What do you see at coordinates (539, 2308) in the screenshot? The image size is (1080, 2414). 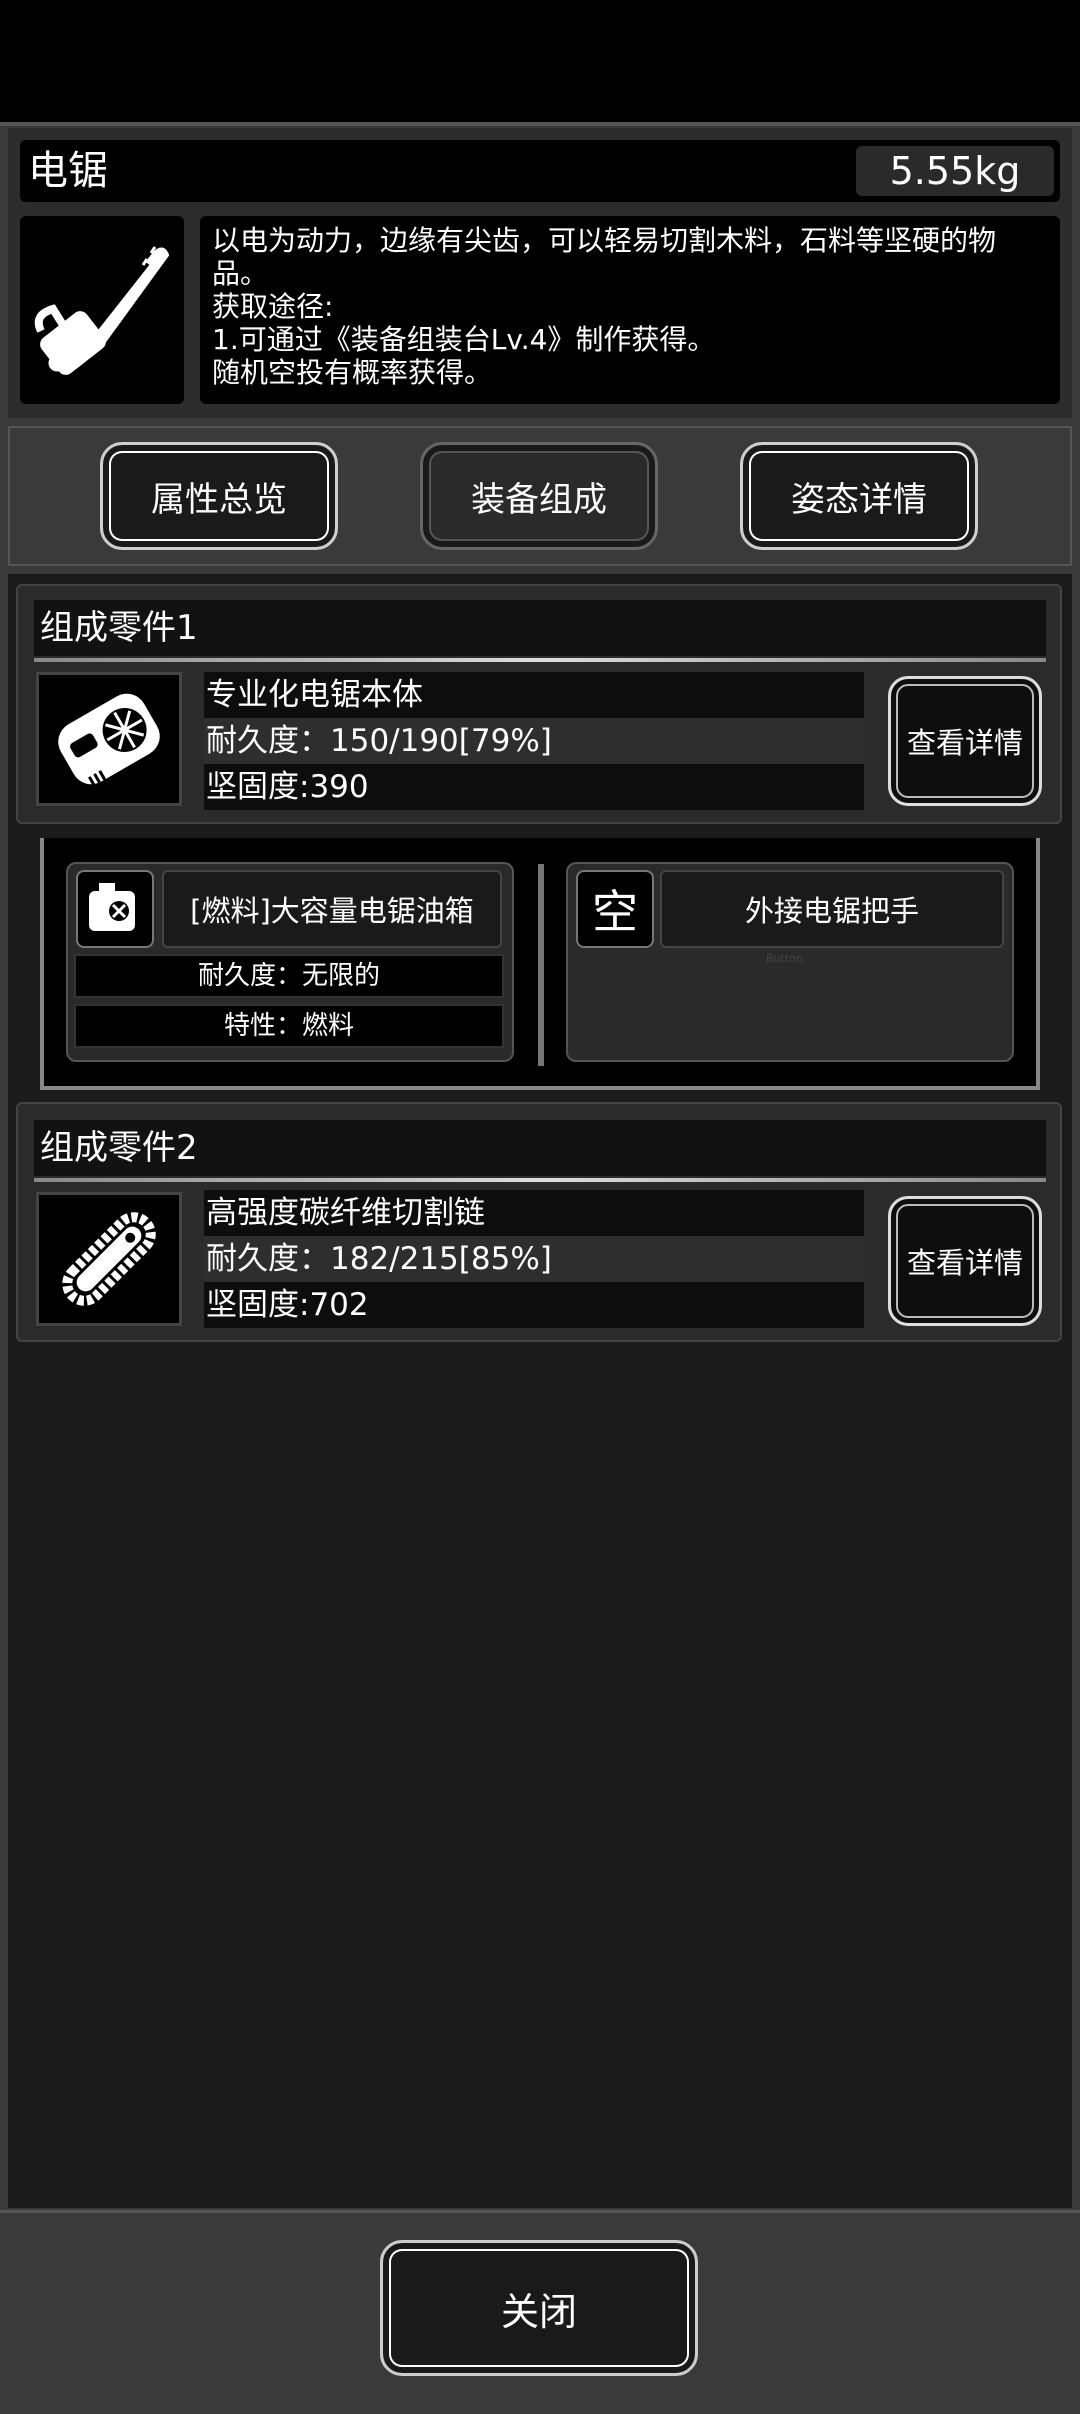 I see `close-button: 关闭` at bounding box center [539, 2308].